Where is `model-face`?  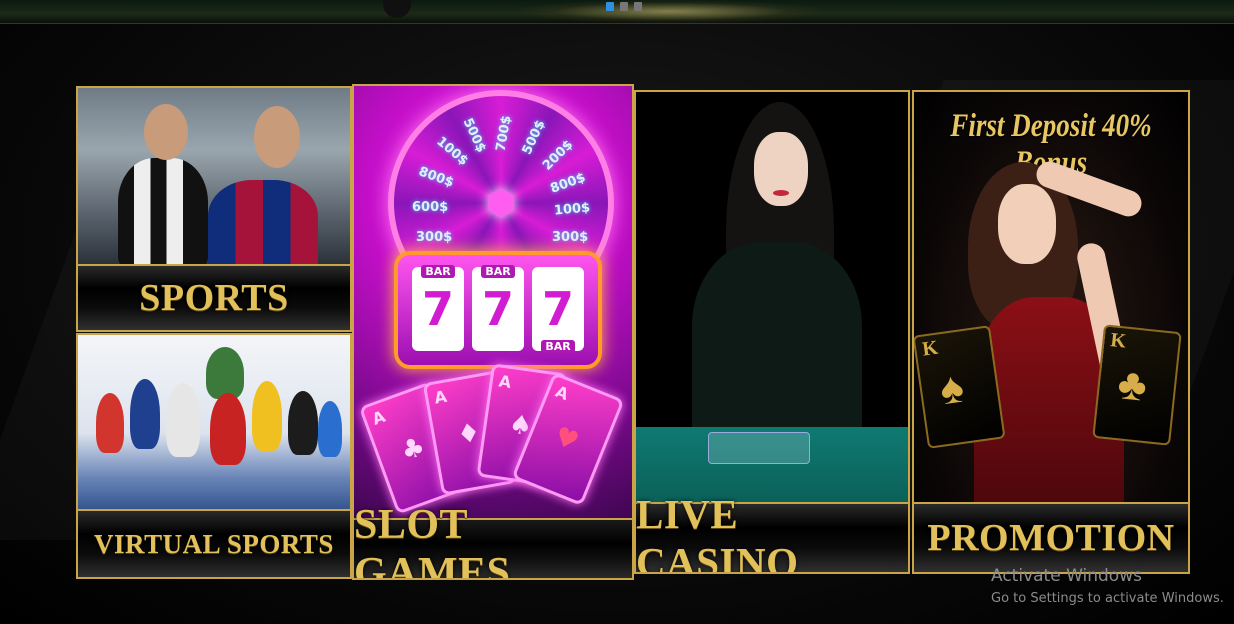
model-face is located at coordinates (1027, 224).